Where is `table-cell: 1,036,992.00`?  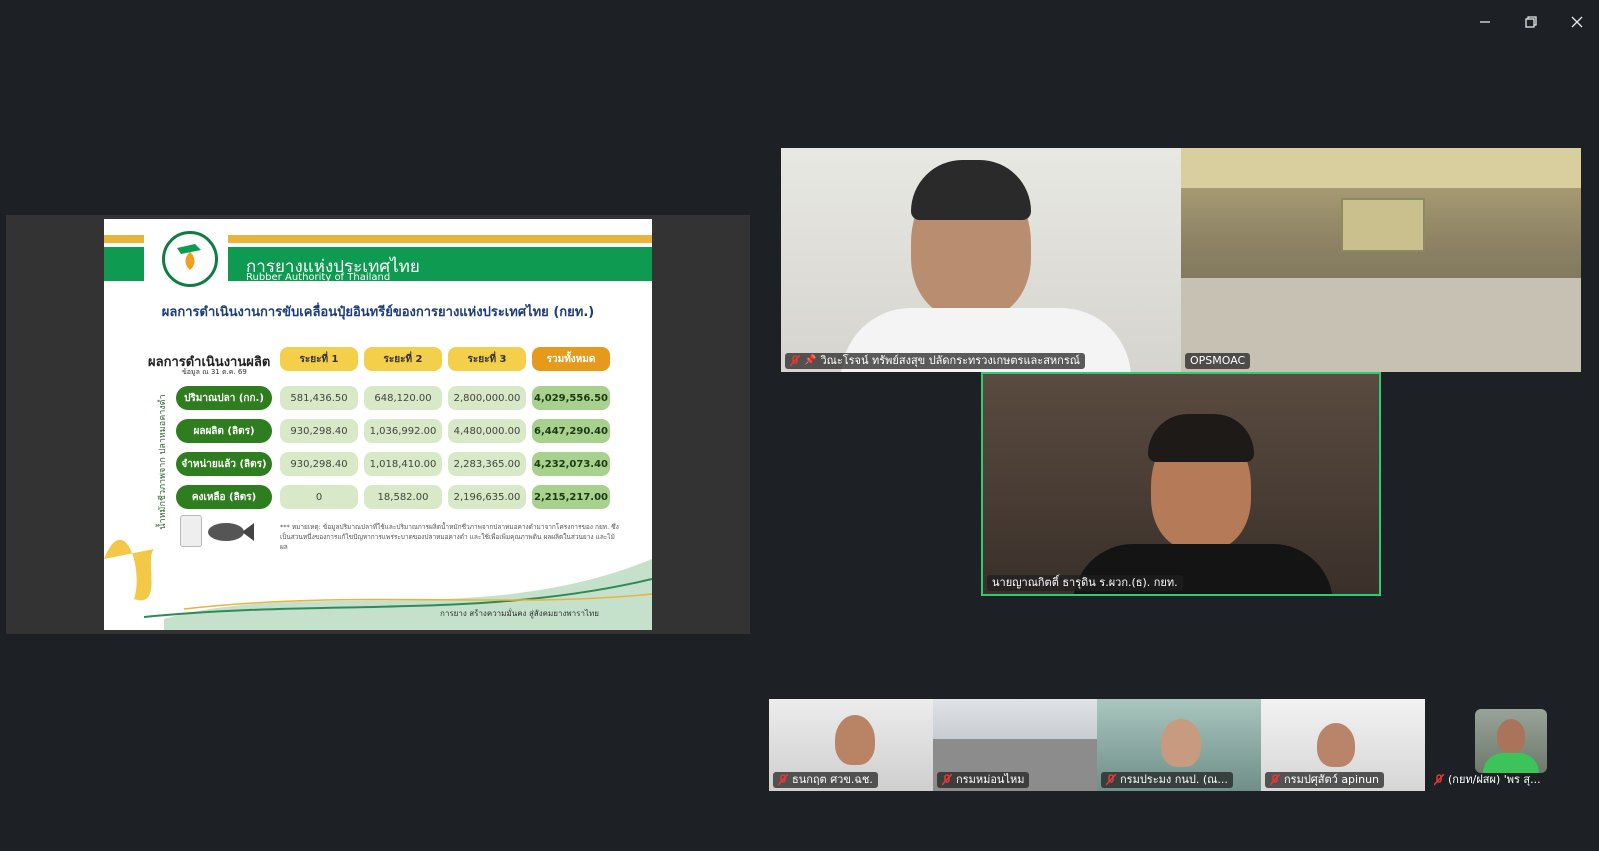
table-cell: 1,036,992.00 is located at coordinates (403, 431).